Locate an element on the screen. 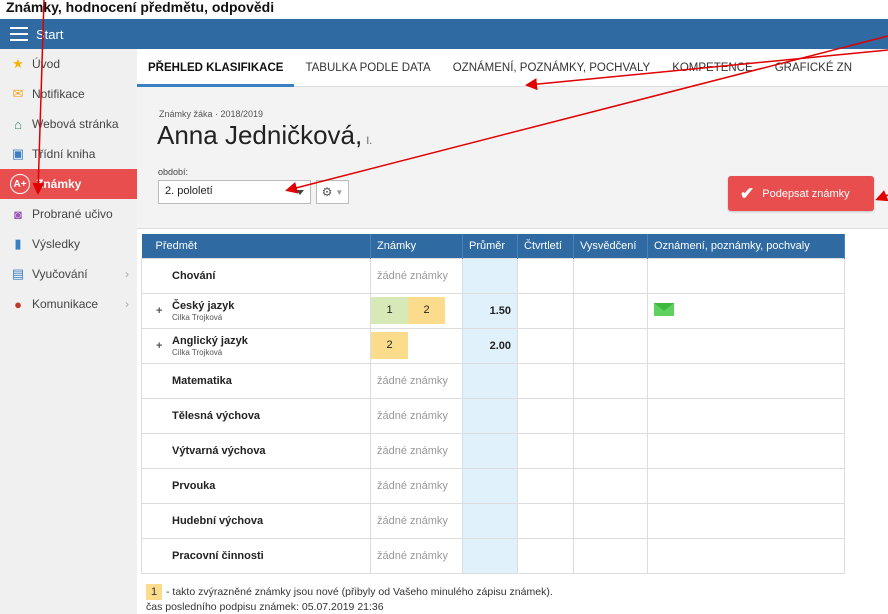 Image resolution: width=888 pixels, height=614 pixels. sidebar-item-vysledky: ▮ Výsledky is located at coordinates (68, 244).